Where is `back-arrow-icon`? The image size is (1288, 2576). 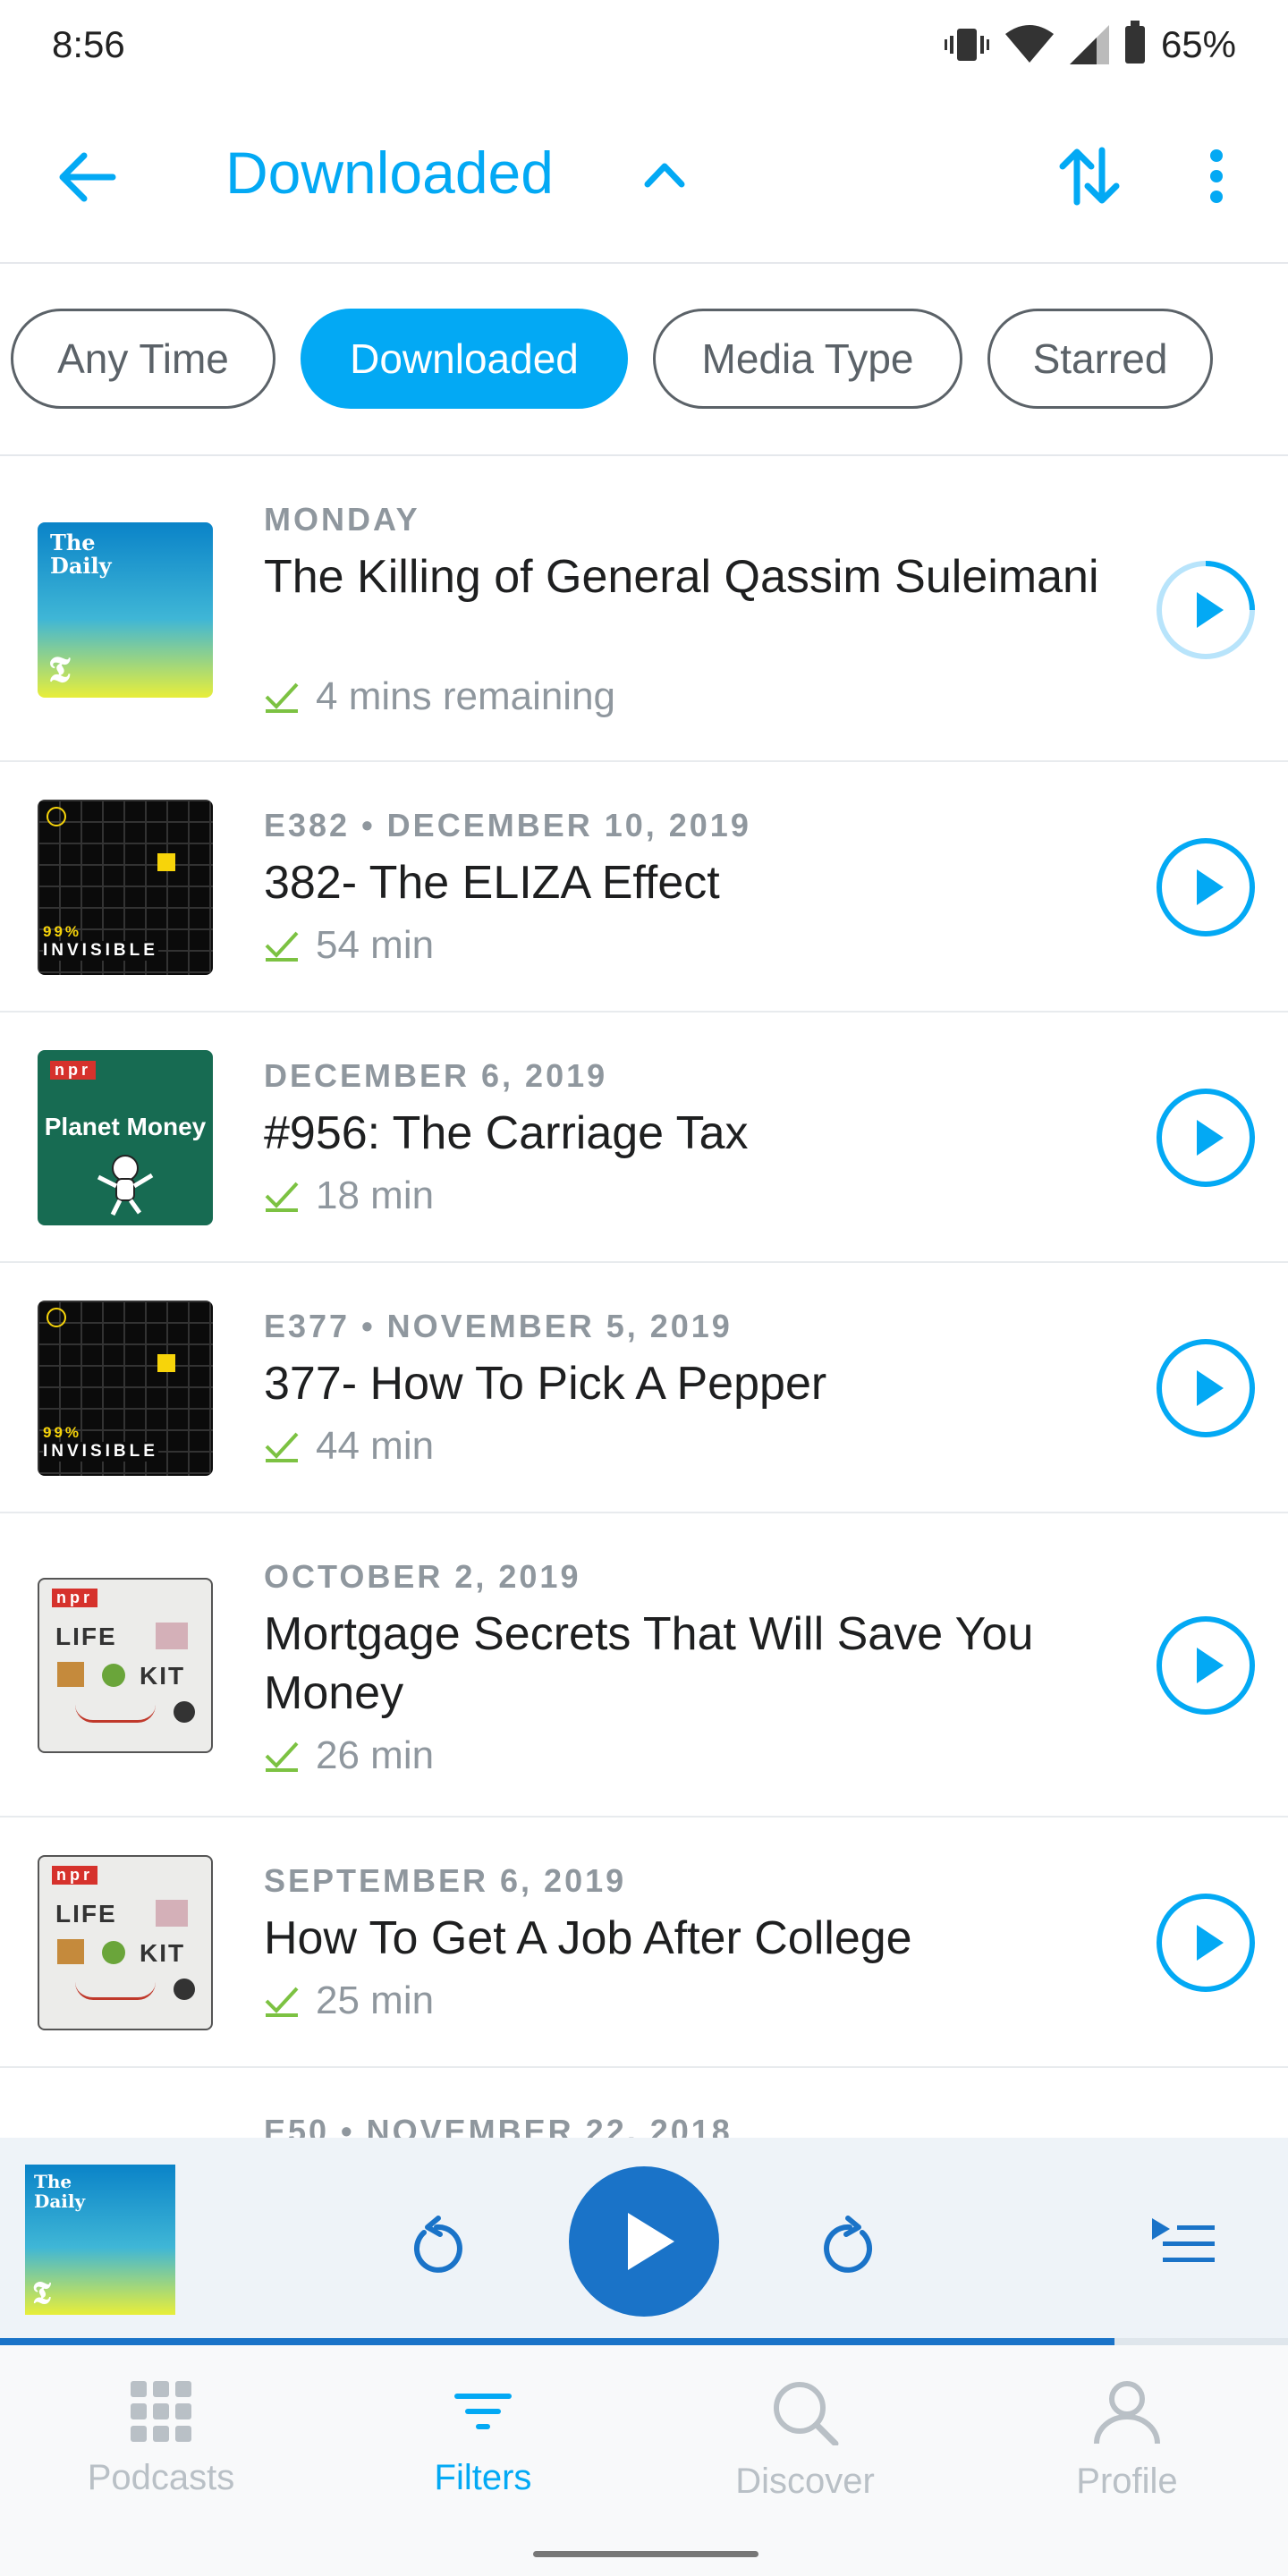 back-arrow-icon is located at coordinates (86, 177).